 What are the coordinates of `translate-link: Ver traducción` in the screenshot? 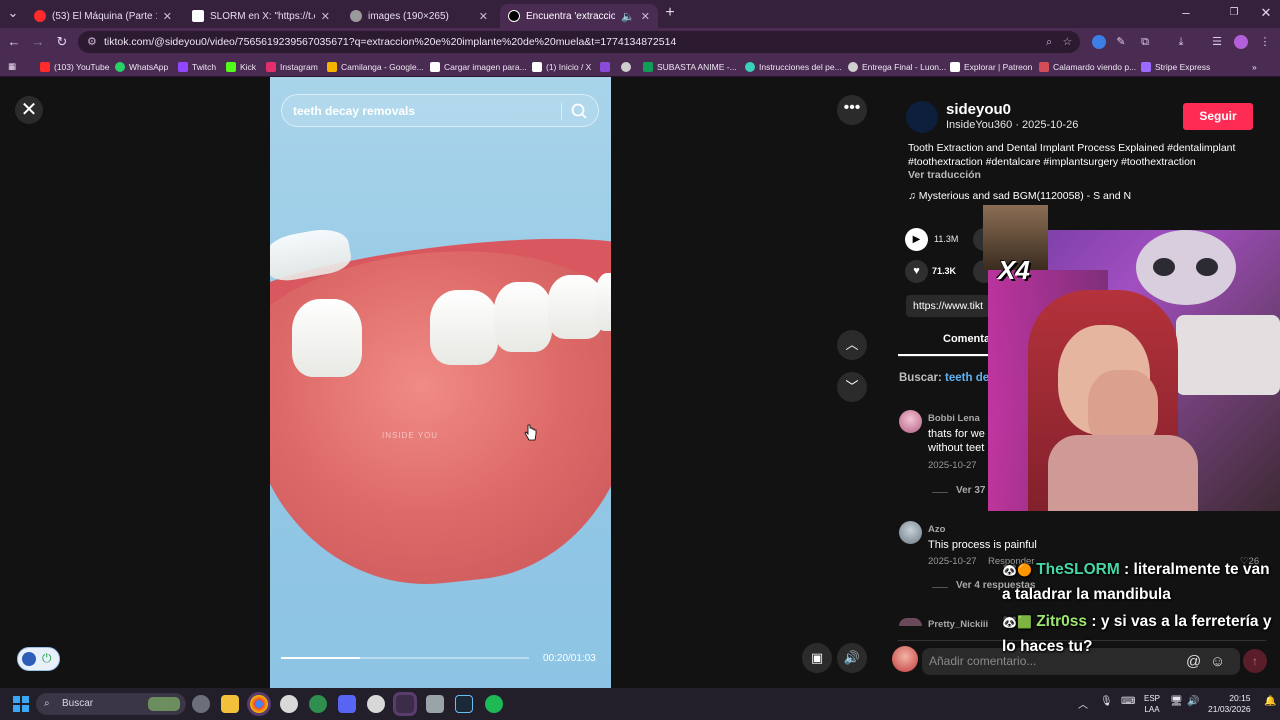 It's located at (944, 175).